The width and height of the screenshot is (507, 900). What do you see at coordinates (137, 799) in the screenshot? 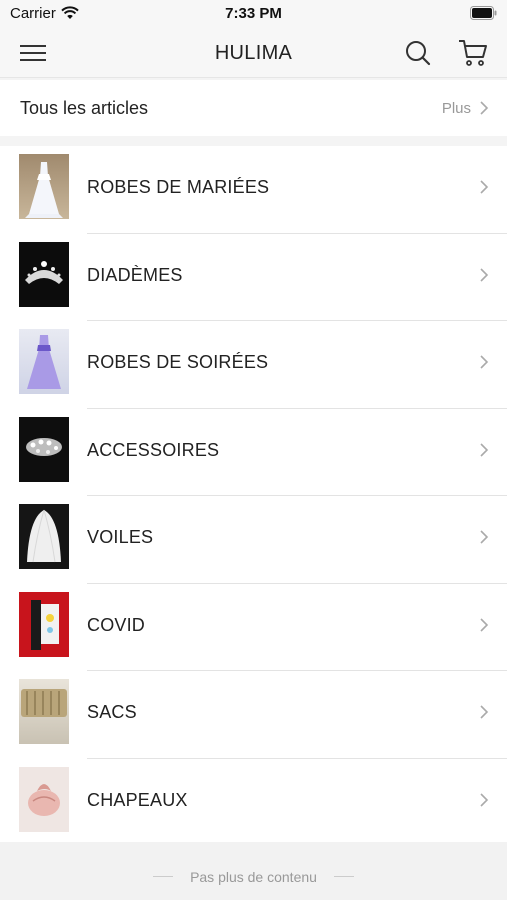
I see `category-name: CHAPEAUX` at bounding box center [137, 799].